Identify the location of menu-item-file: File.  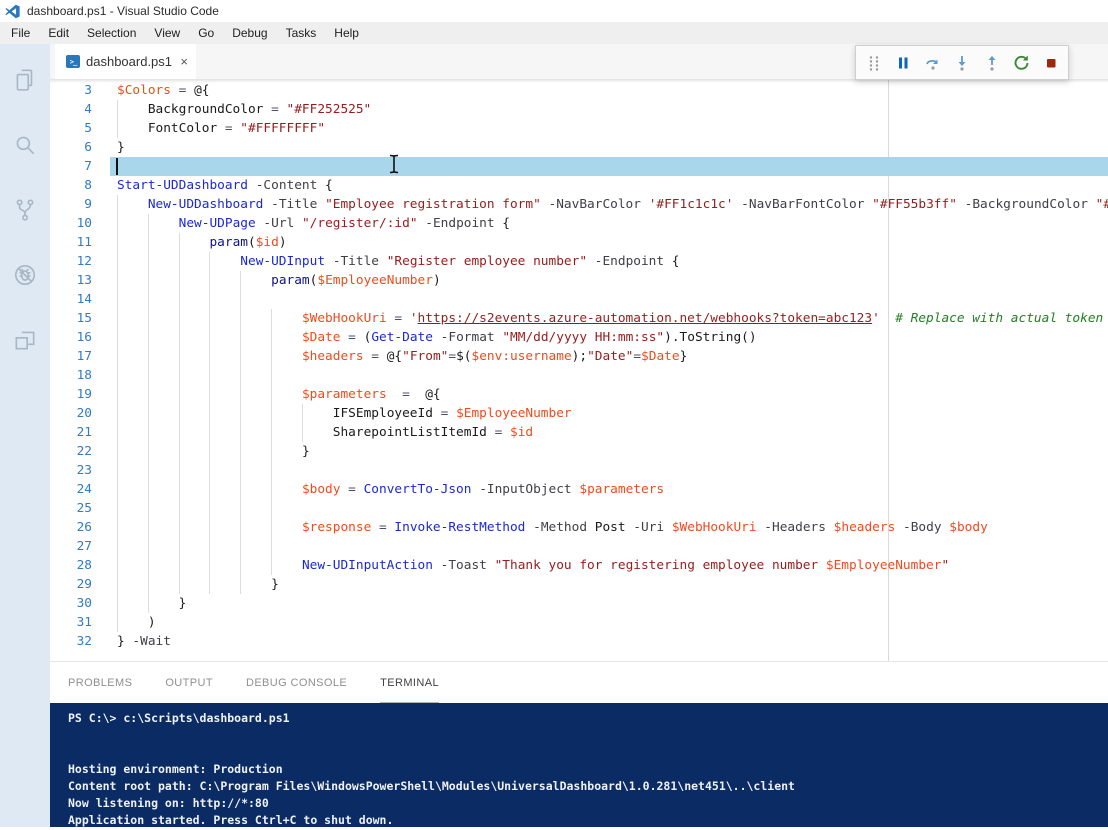
(20, 33).